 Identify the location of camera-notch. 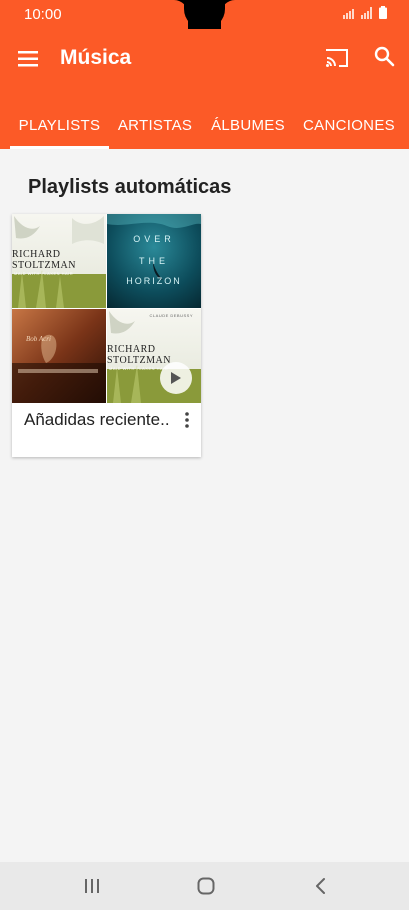
(204, 14).